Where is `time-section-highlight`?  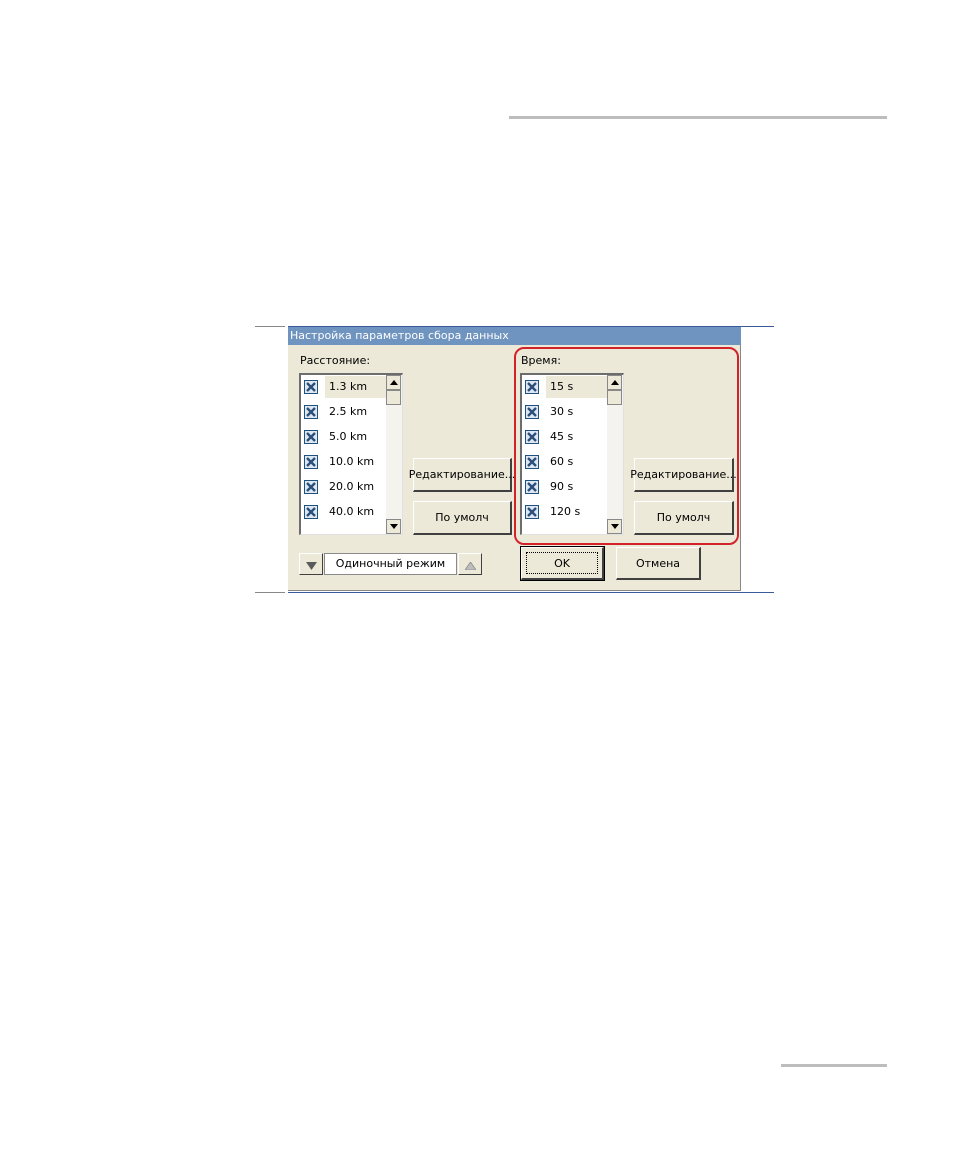 time-section-highlight is located at coordinates (626, 446).